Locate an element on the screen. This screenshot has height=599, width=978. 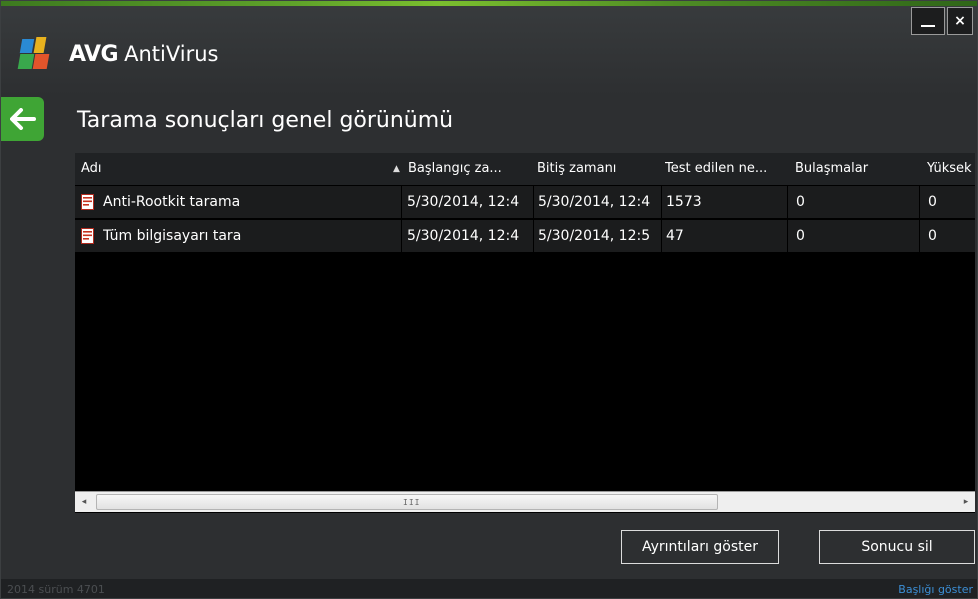
delete-result-button: Sonucu sil is located at coordinates (897, 547).